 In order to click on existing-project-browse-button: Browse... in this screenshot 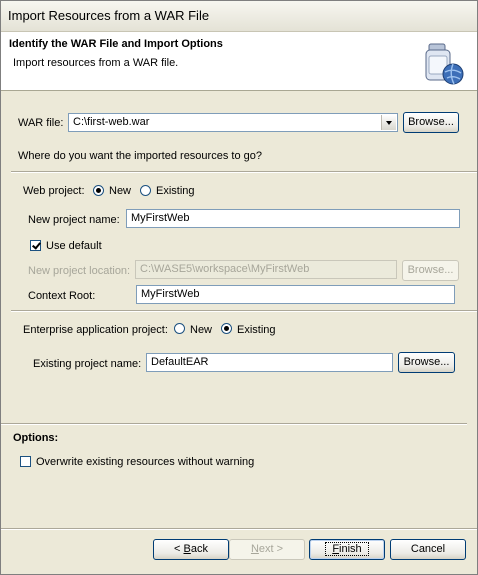, I will do `click(426, 362)`.